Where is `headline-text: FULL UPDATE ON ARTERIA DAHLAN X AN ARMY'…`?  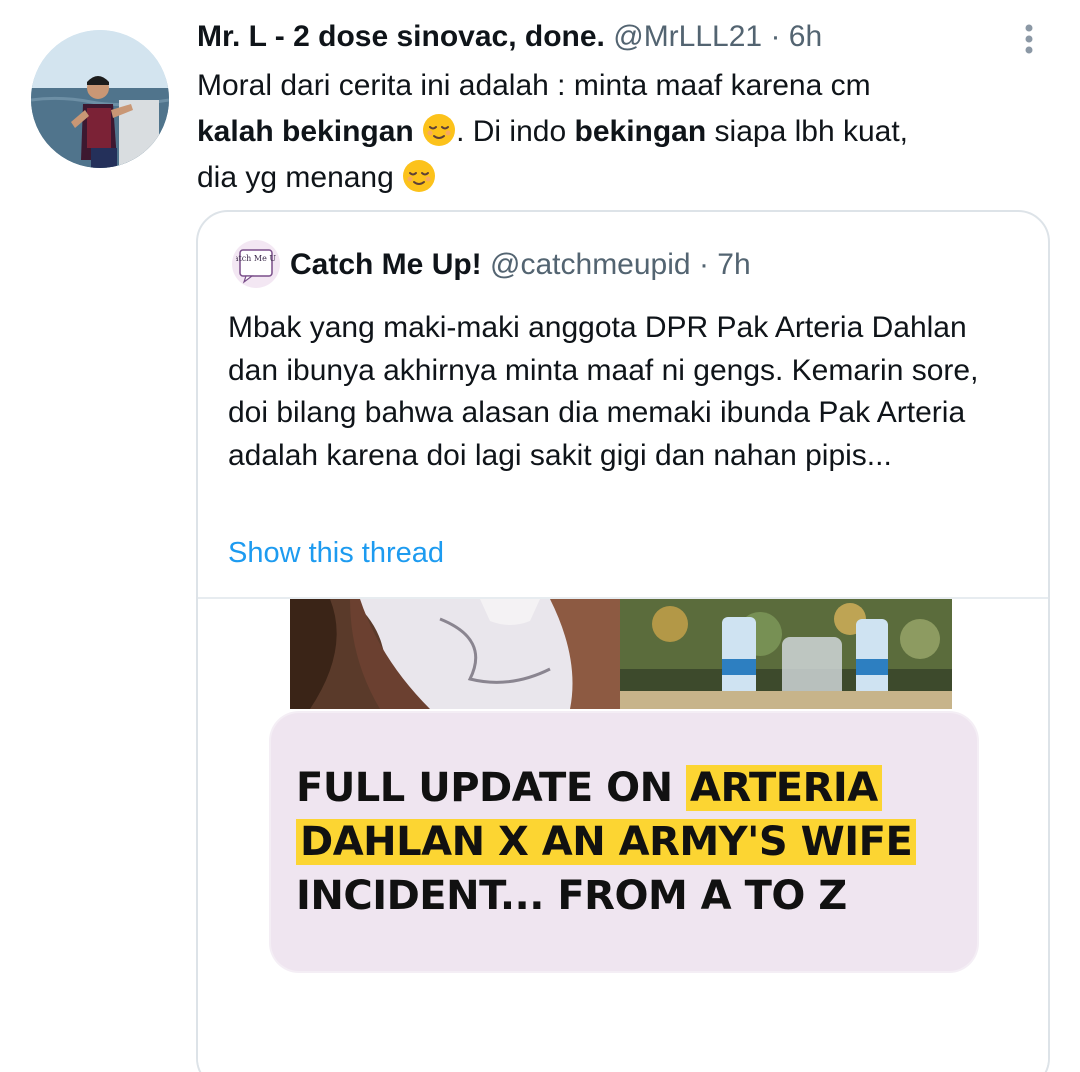 headline-text: FULL UPDATE ON ARTERIA DAHLAN X AN ARMY'… is located at coordinates (626, 842).